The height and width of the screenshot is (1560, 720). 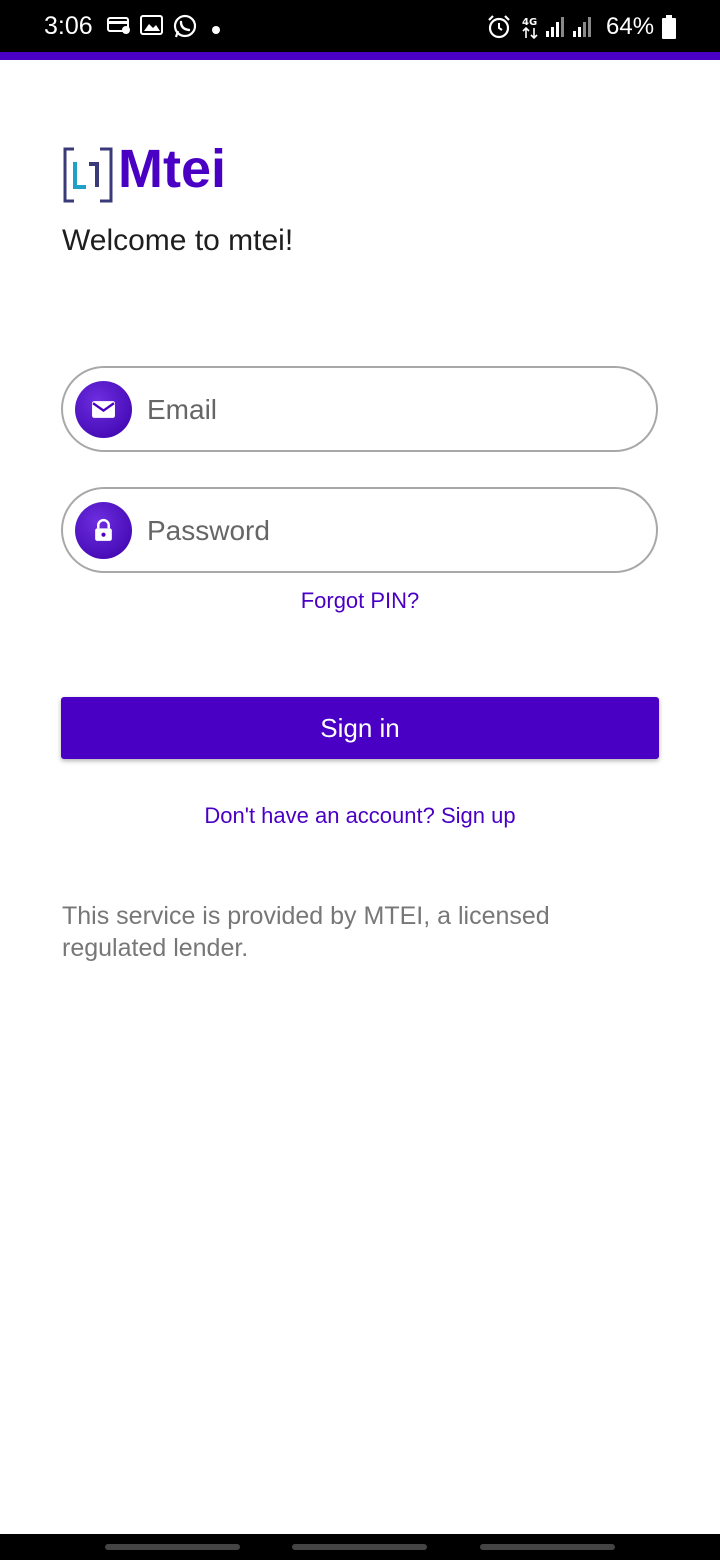 I want to click on sign-up-link: Don't have an account? Sign up, so click(x=360, y=816).